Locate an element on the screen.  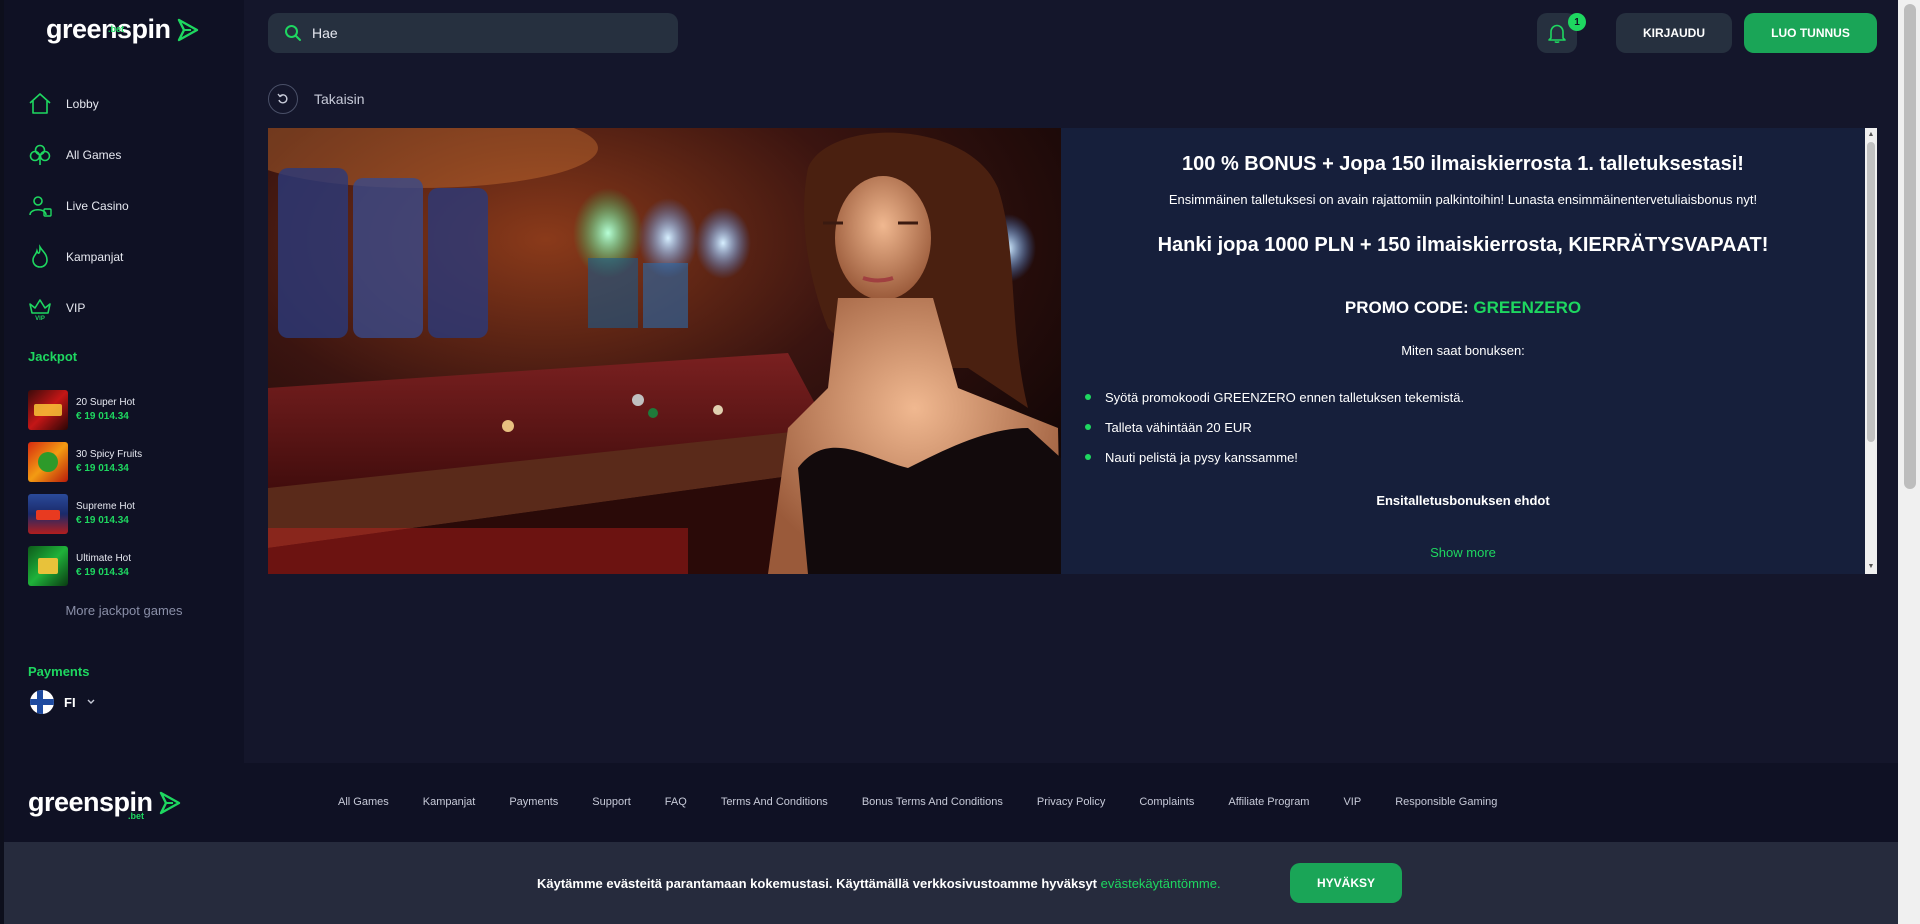
step-text: Nauti pelistä ja pysy kanssamme! is located at coordinates (1201, 457).